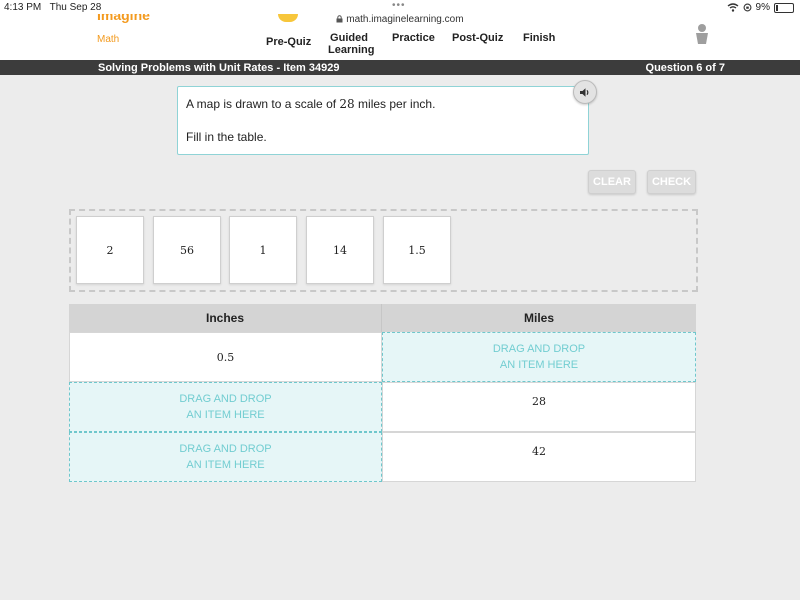  I want to click on clear-button: CLEAR, so click(612, 182).